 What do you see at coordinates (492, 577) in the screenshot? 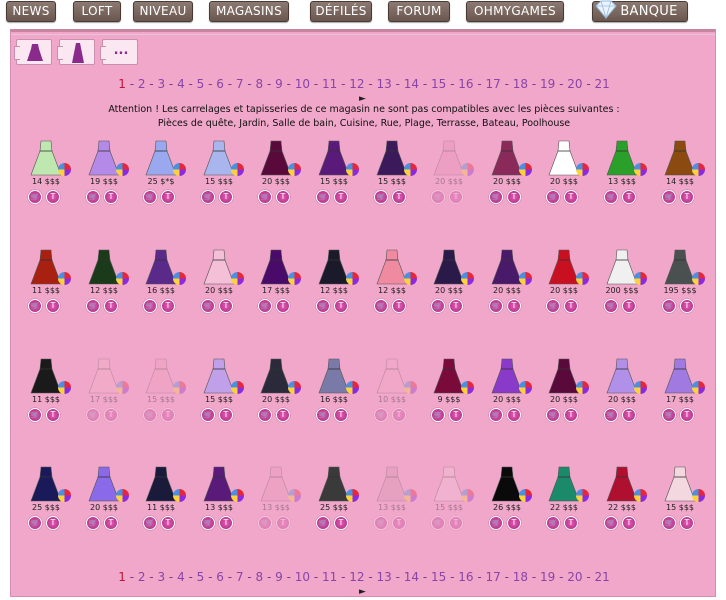
I see `page-link-17: 17` at bounding box center [492, 577].